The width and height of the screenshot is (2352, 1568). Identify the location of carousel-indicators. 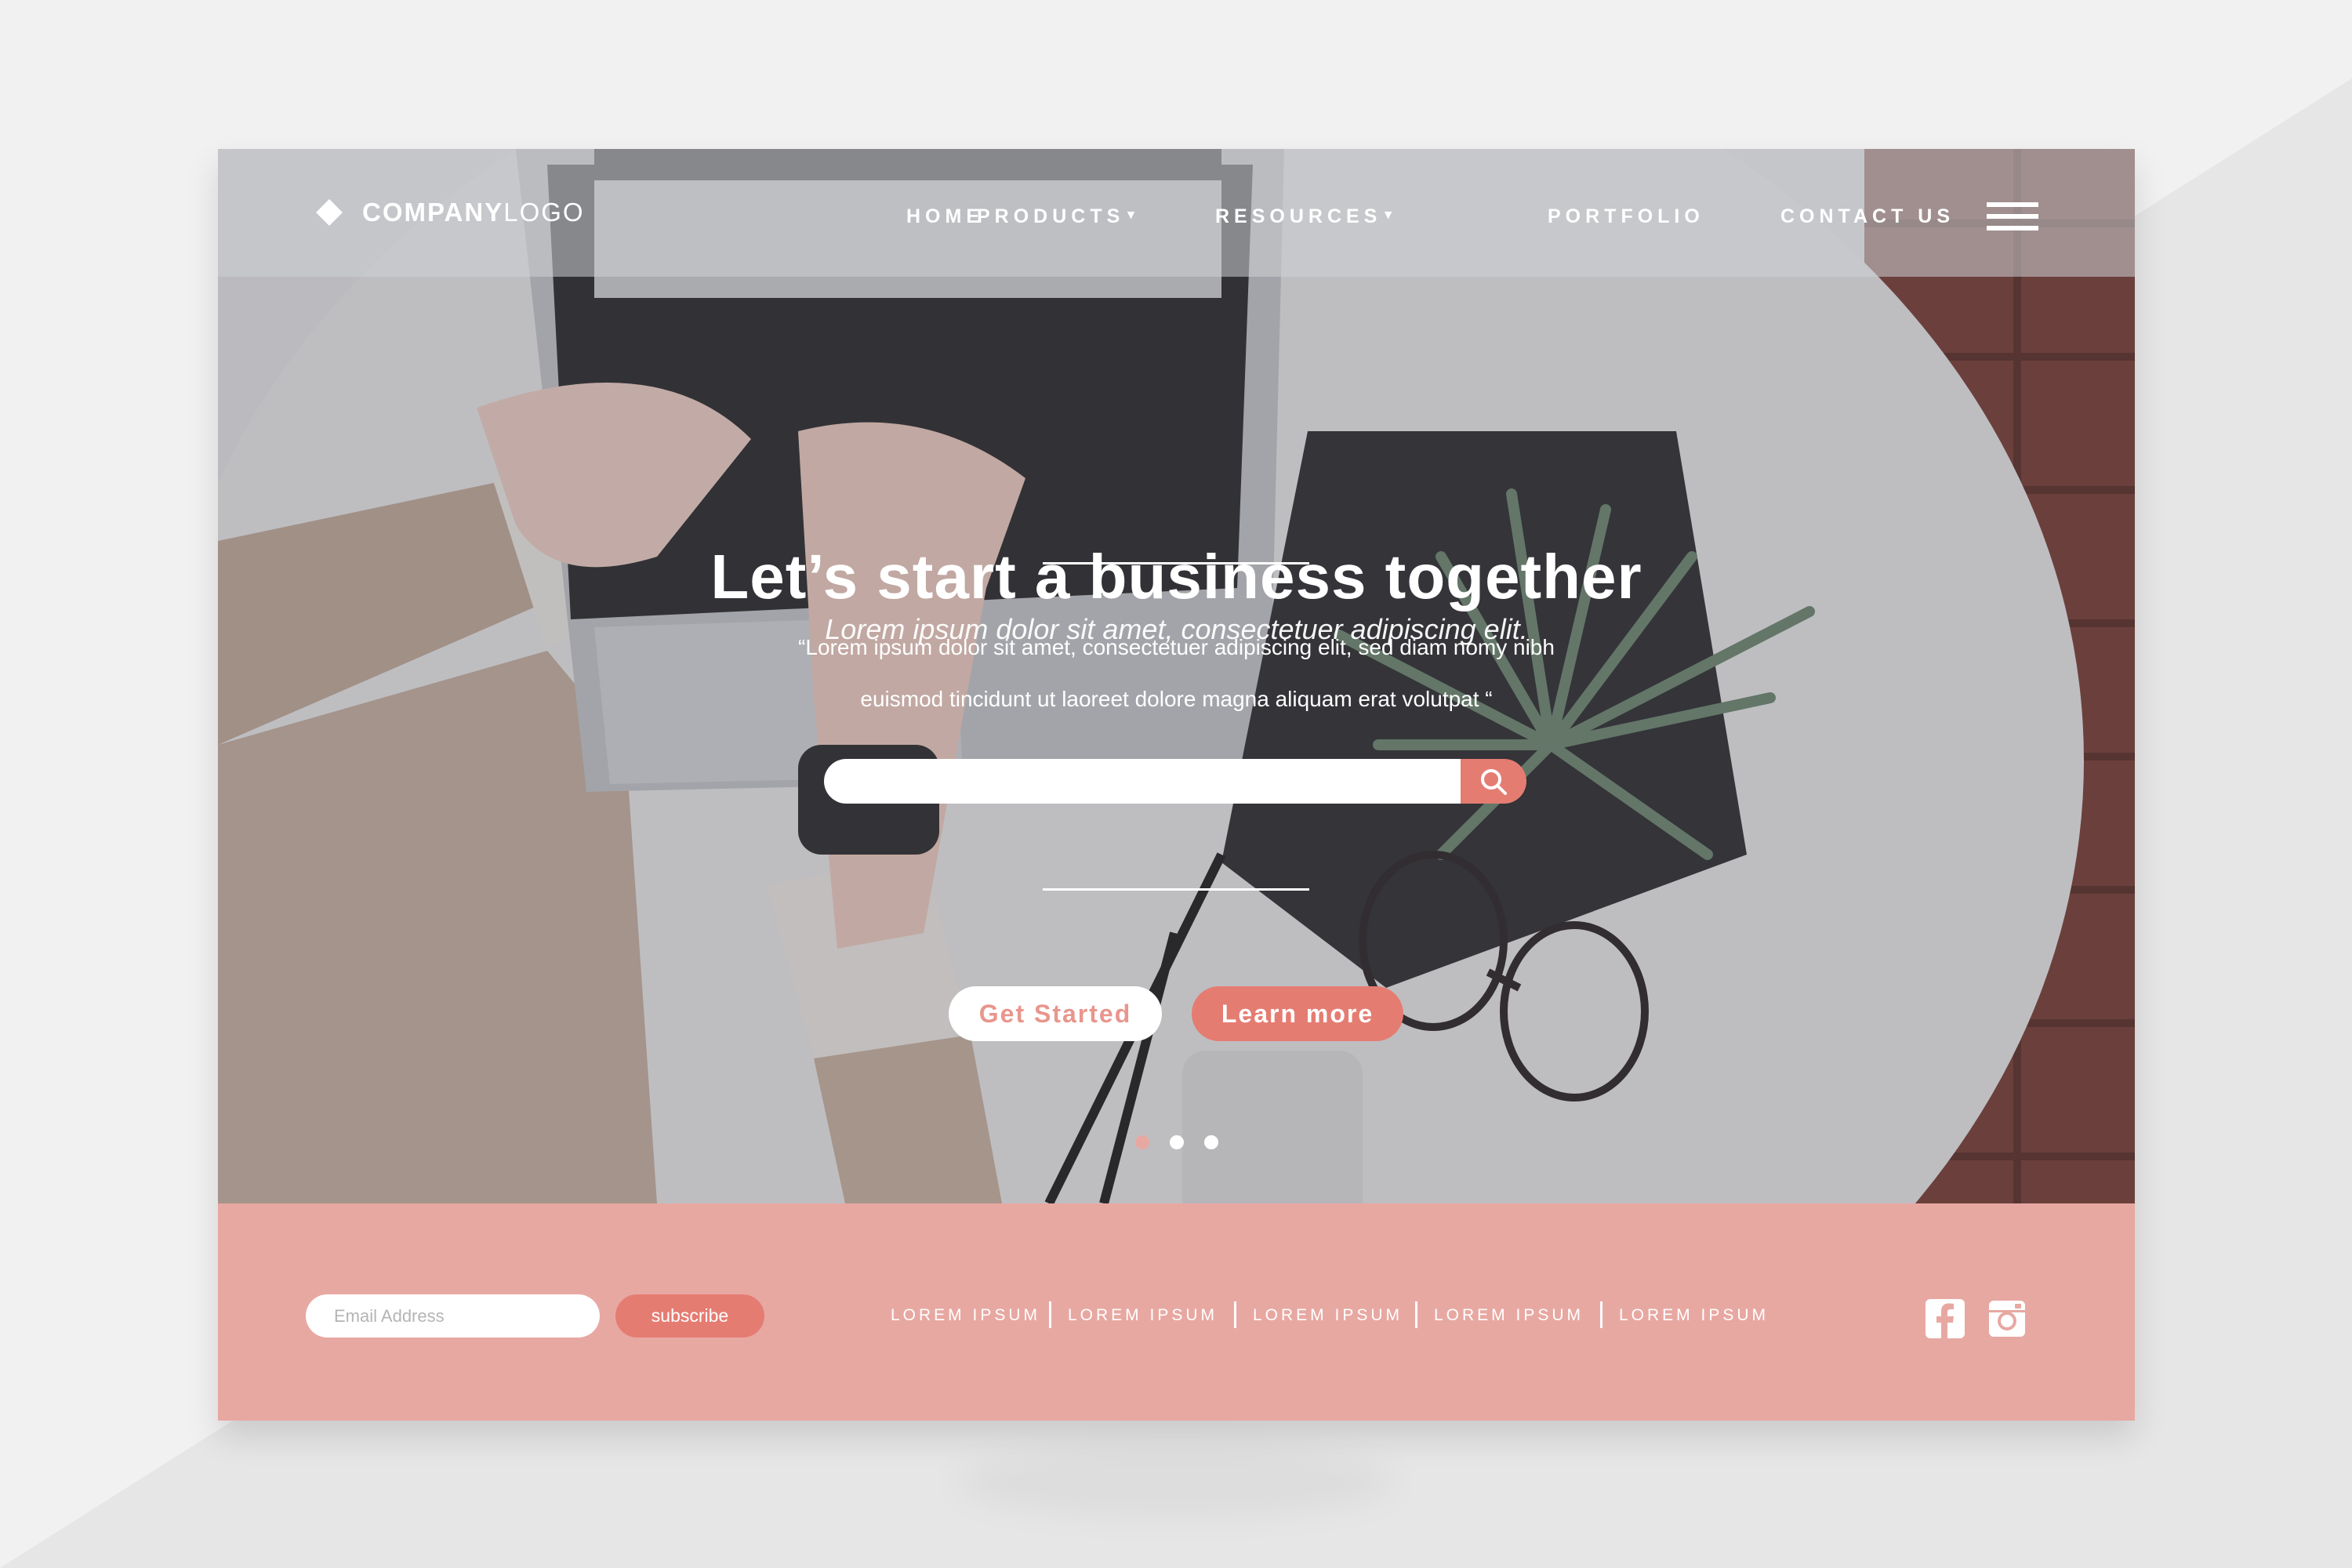
(1176, 1143).